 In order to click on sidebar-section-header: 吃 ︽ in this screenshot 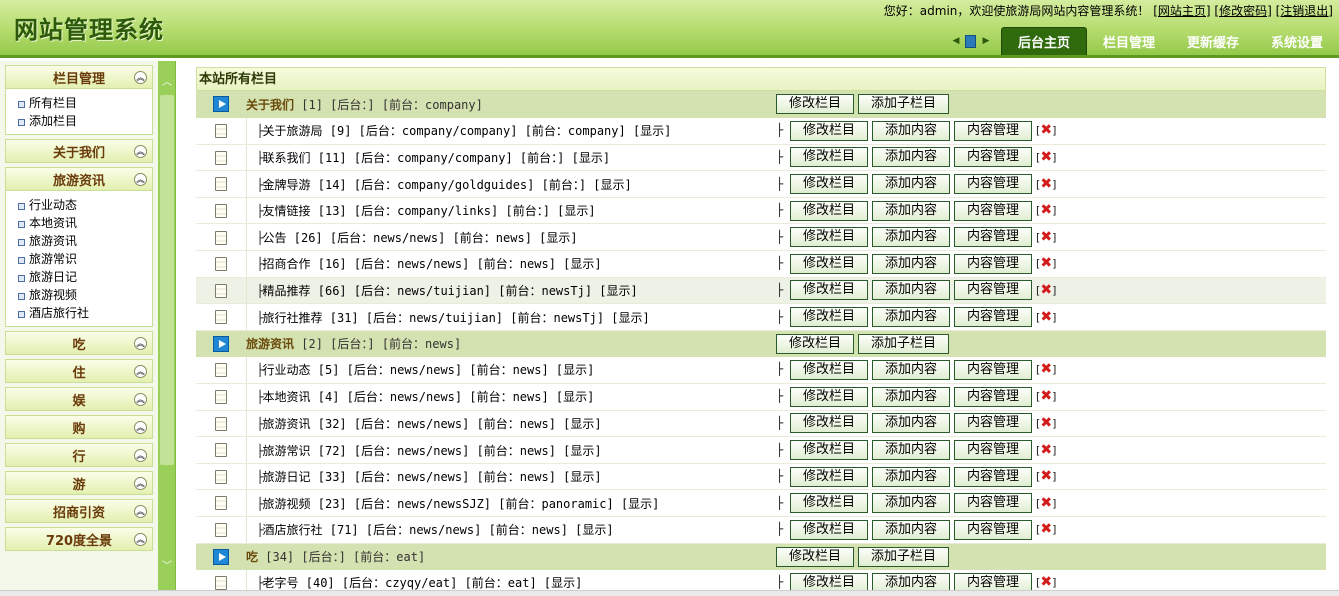, I will do `click(79, 343)`.